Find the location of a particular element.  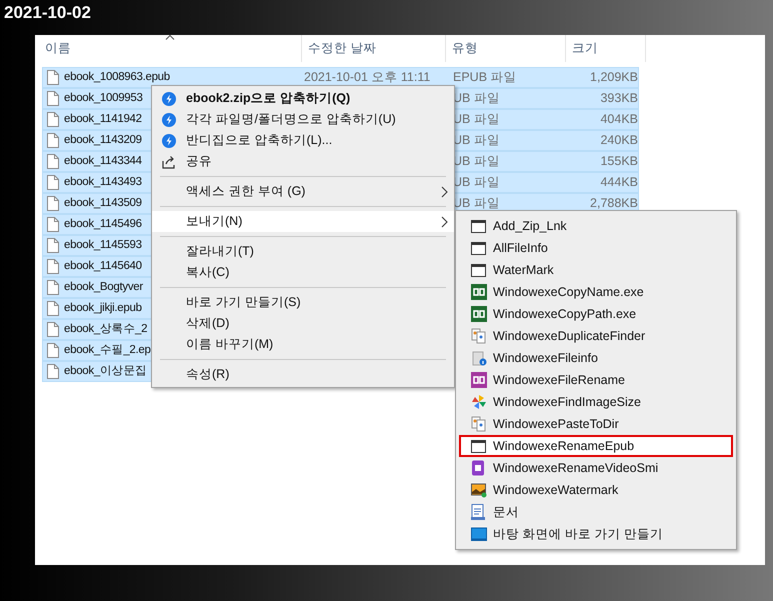

file-name: ebook_1141942 is located at coordinates (103, 119).